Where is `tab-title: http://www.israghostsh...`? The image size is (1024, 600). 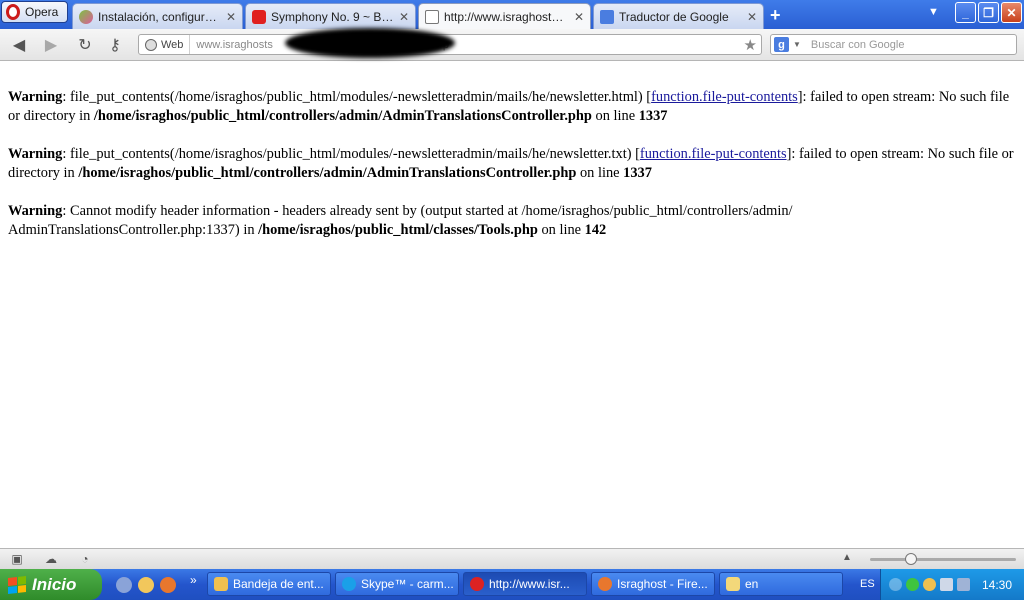
tab-title: http://www.israghostsh... is located at coordinates (506, 16).